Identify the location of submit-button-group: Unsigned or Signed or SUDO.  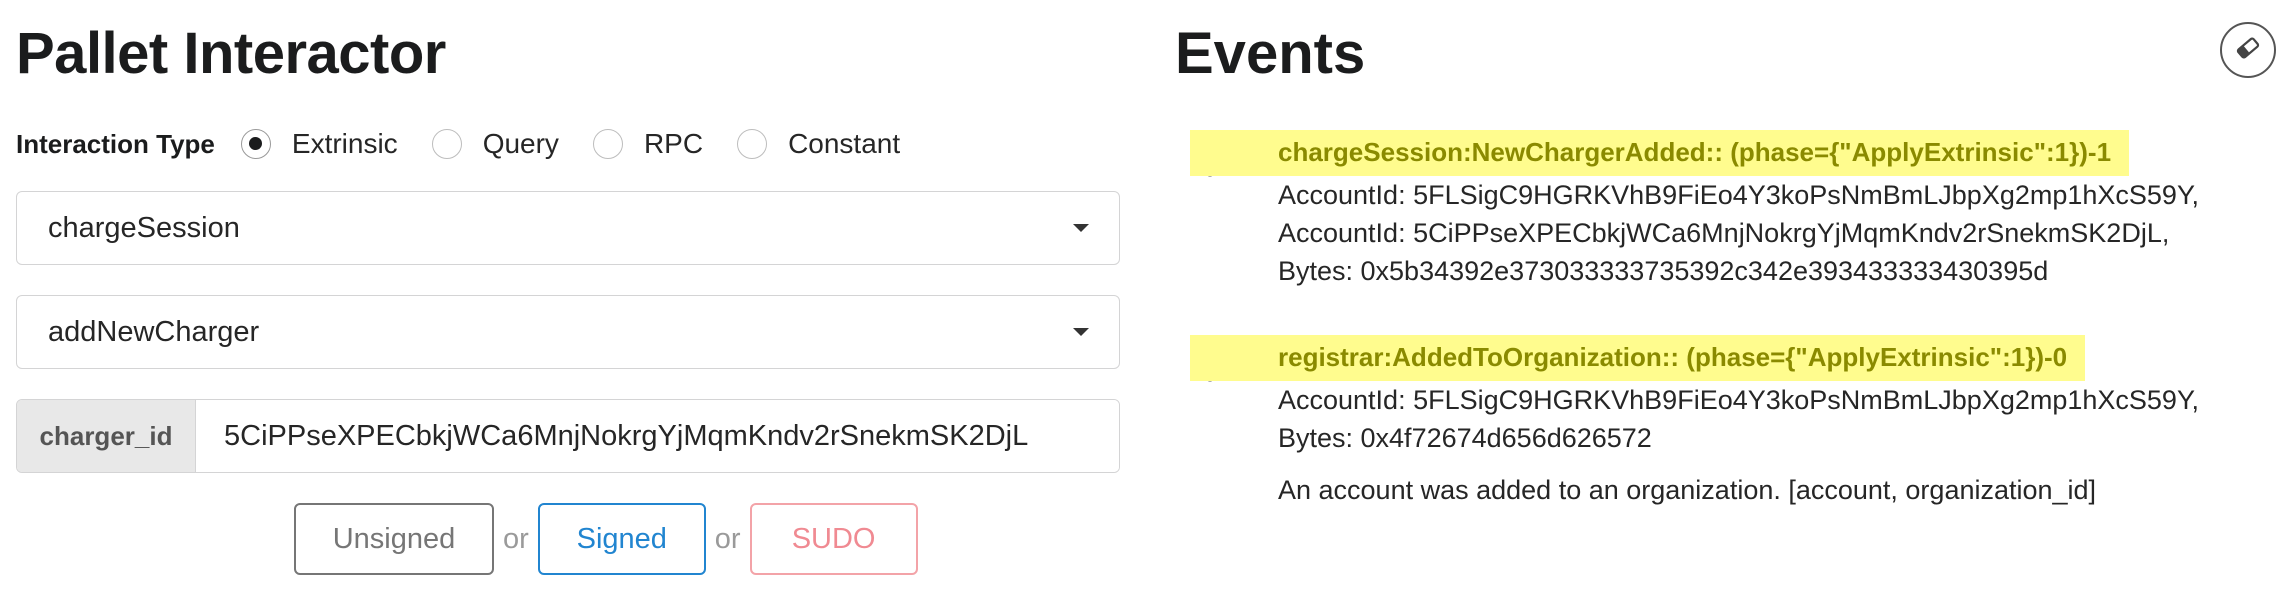
(606, 539).